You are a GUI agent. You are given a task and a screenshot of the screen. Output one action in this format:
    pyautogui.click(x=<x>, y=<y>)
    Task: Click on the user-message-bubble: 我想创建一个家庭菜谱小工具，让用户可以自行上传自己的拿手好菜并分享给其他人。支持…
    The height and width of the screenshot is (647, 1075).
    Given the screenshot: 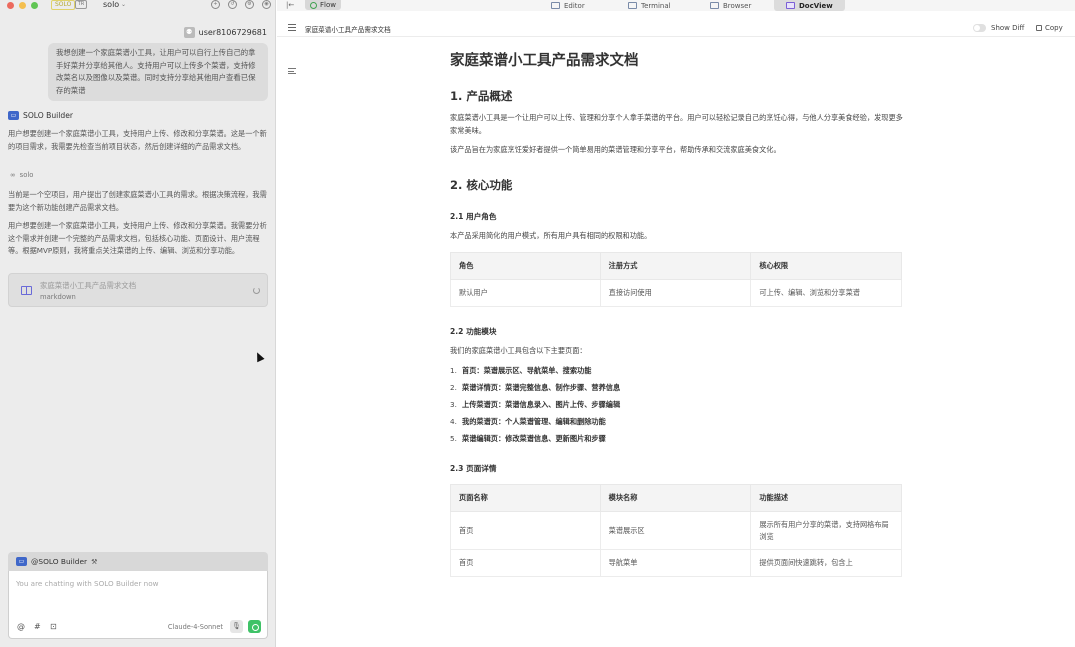 What is the action you would take?
    pyautogui.click(x=158, y=72)
    